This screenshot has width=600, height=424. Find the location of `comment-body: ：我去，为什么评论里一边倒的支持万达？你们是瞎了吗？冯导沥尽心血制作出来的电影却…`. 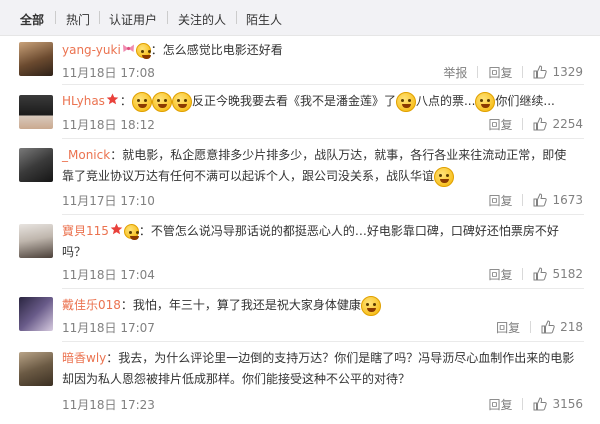

comment-body: ：我去，为什么评论里一边倒的支持万达？你们是瞎了吗？冯导沥尽心血制作出来的电影却… is located at coordinates (318, 368).